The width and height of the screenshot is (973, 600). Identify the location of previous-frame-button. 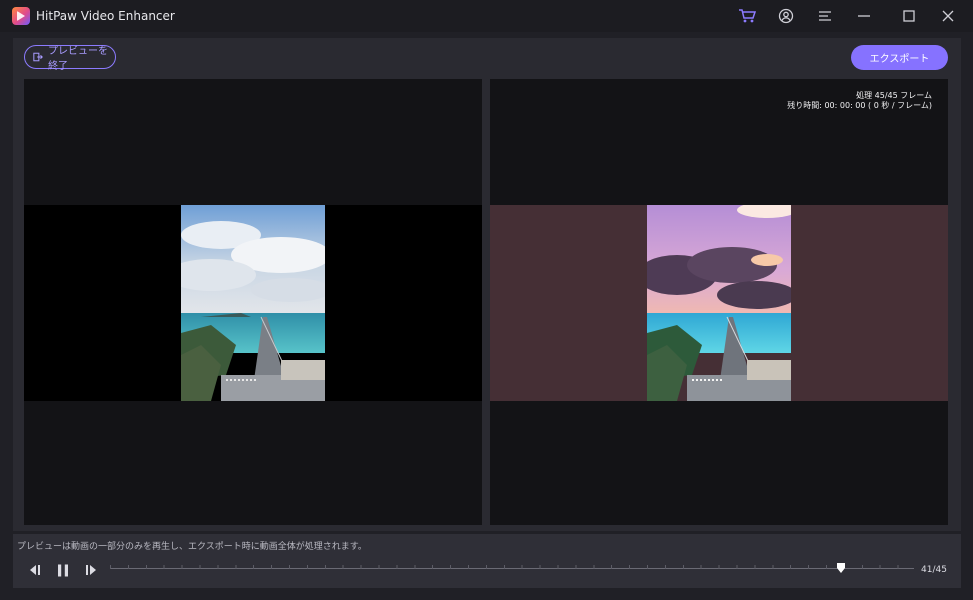
(34, 570).